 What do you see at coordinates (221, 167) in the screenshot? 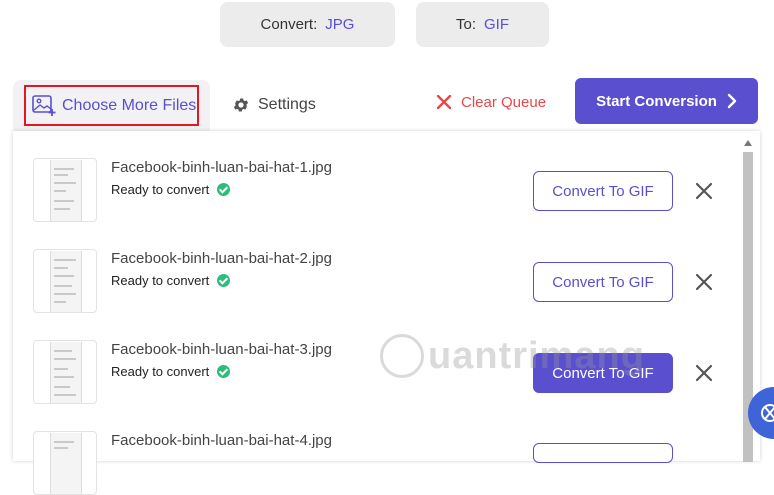
I see `file-name: Facebook-binh-luan-bai-hat-1.jpg` at bounding box center [221, 167].